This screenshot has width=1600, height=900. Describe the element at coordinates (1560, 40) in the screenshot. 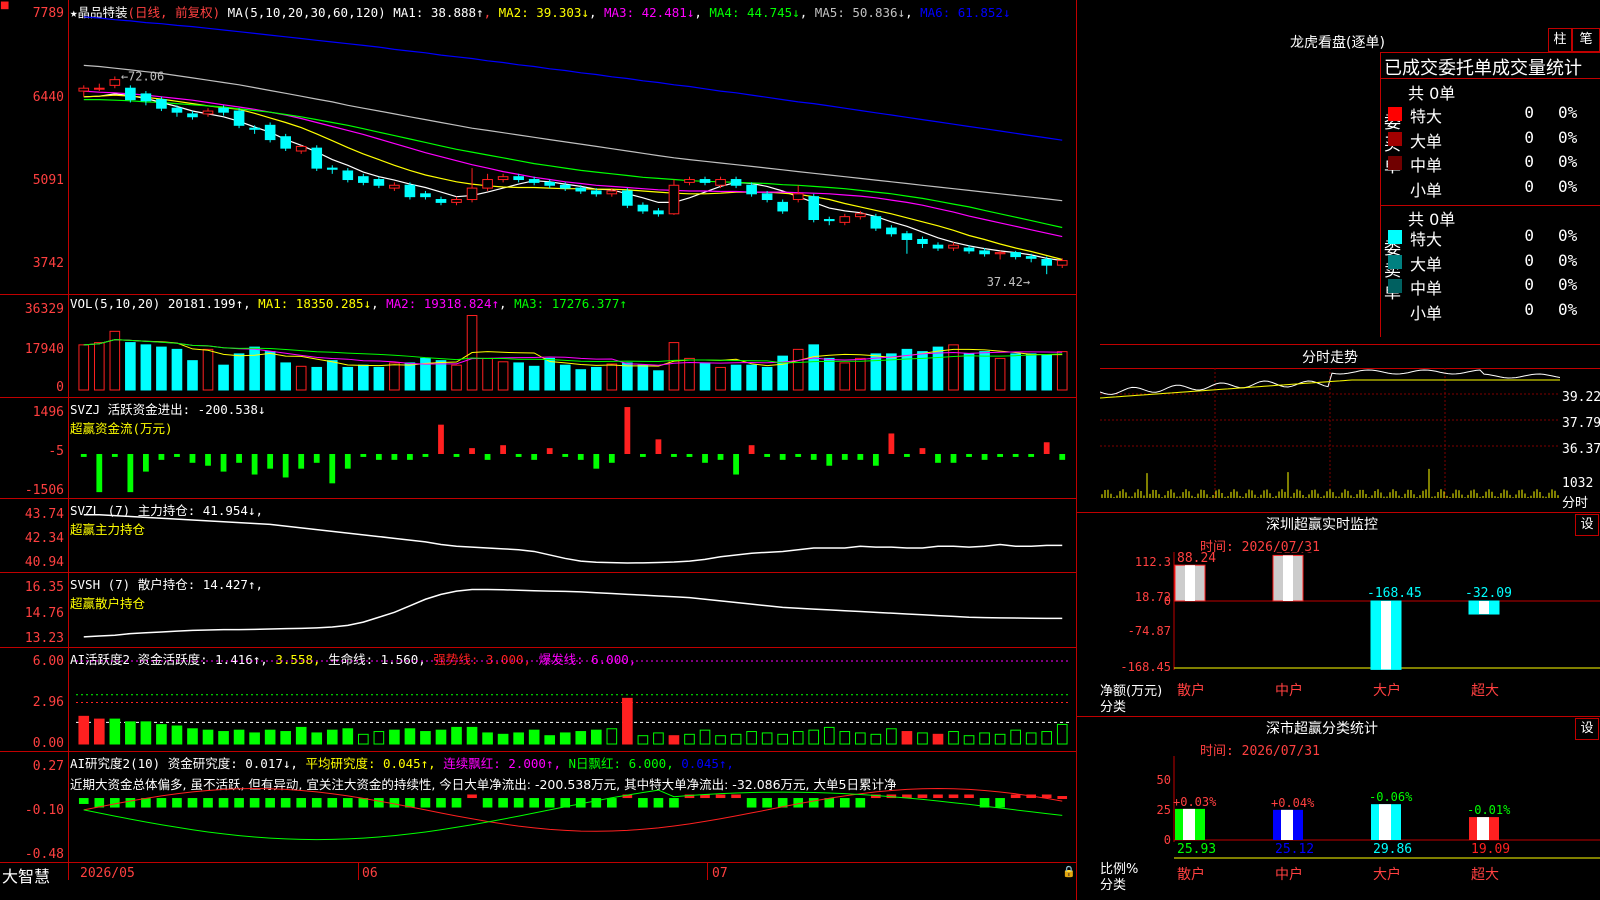

I see `btn-zhu: 柱` at that location.